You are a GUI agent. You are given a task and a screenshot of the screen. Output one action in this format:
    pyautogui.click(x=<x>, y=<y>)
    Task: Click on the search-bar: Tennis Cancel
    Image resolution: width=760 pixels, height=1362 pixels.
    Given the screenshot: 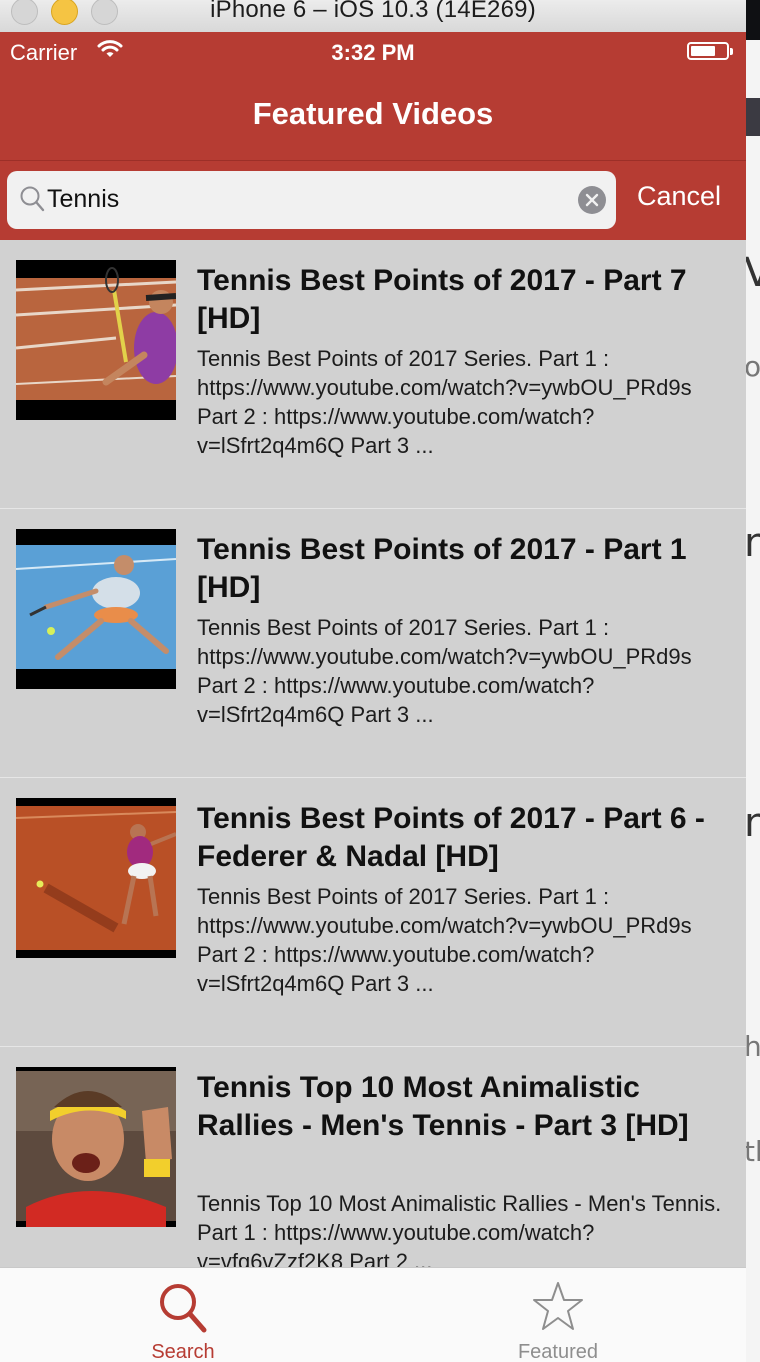 What is the action you would take?
    pyautogui.click(x=373, y=200)
    